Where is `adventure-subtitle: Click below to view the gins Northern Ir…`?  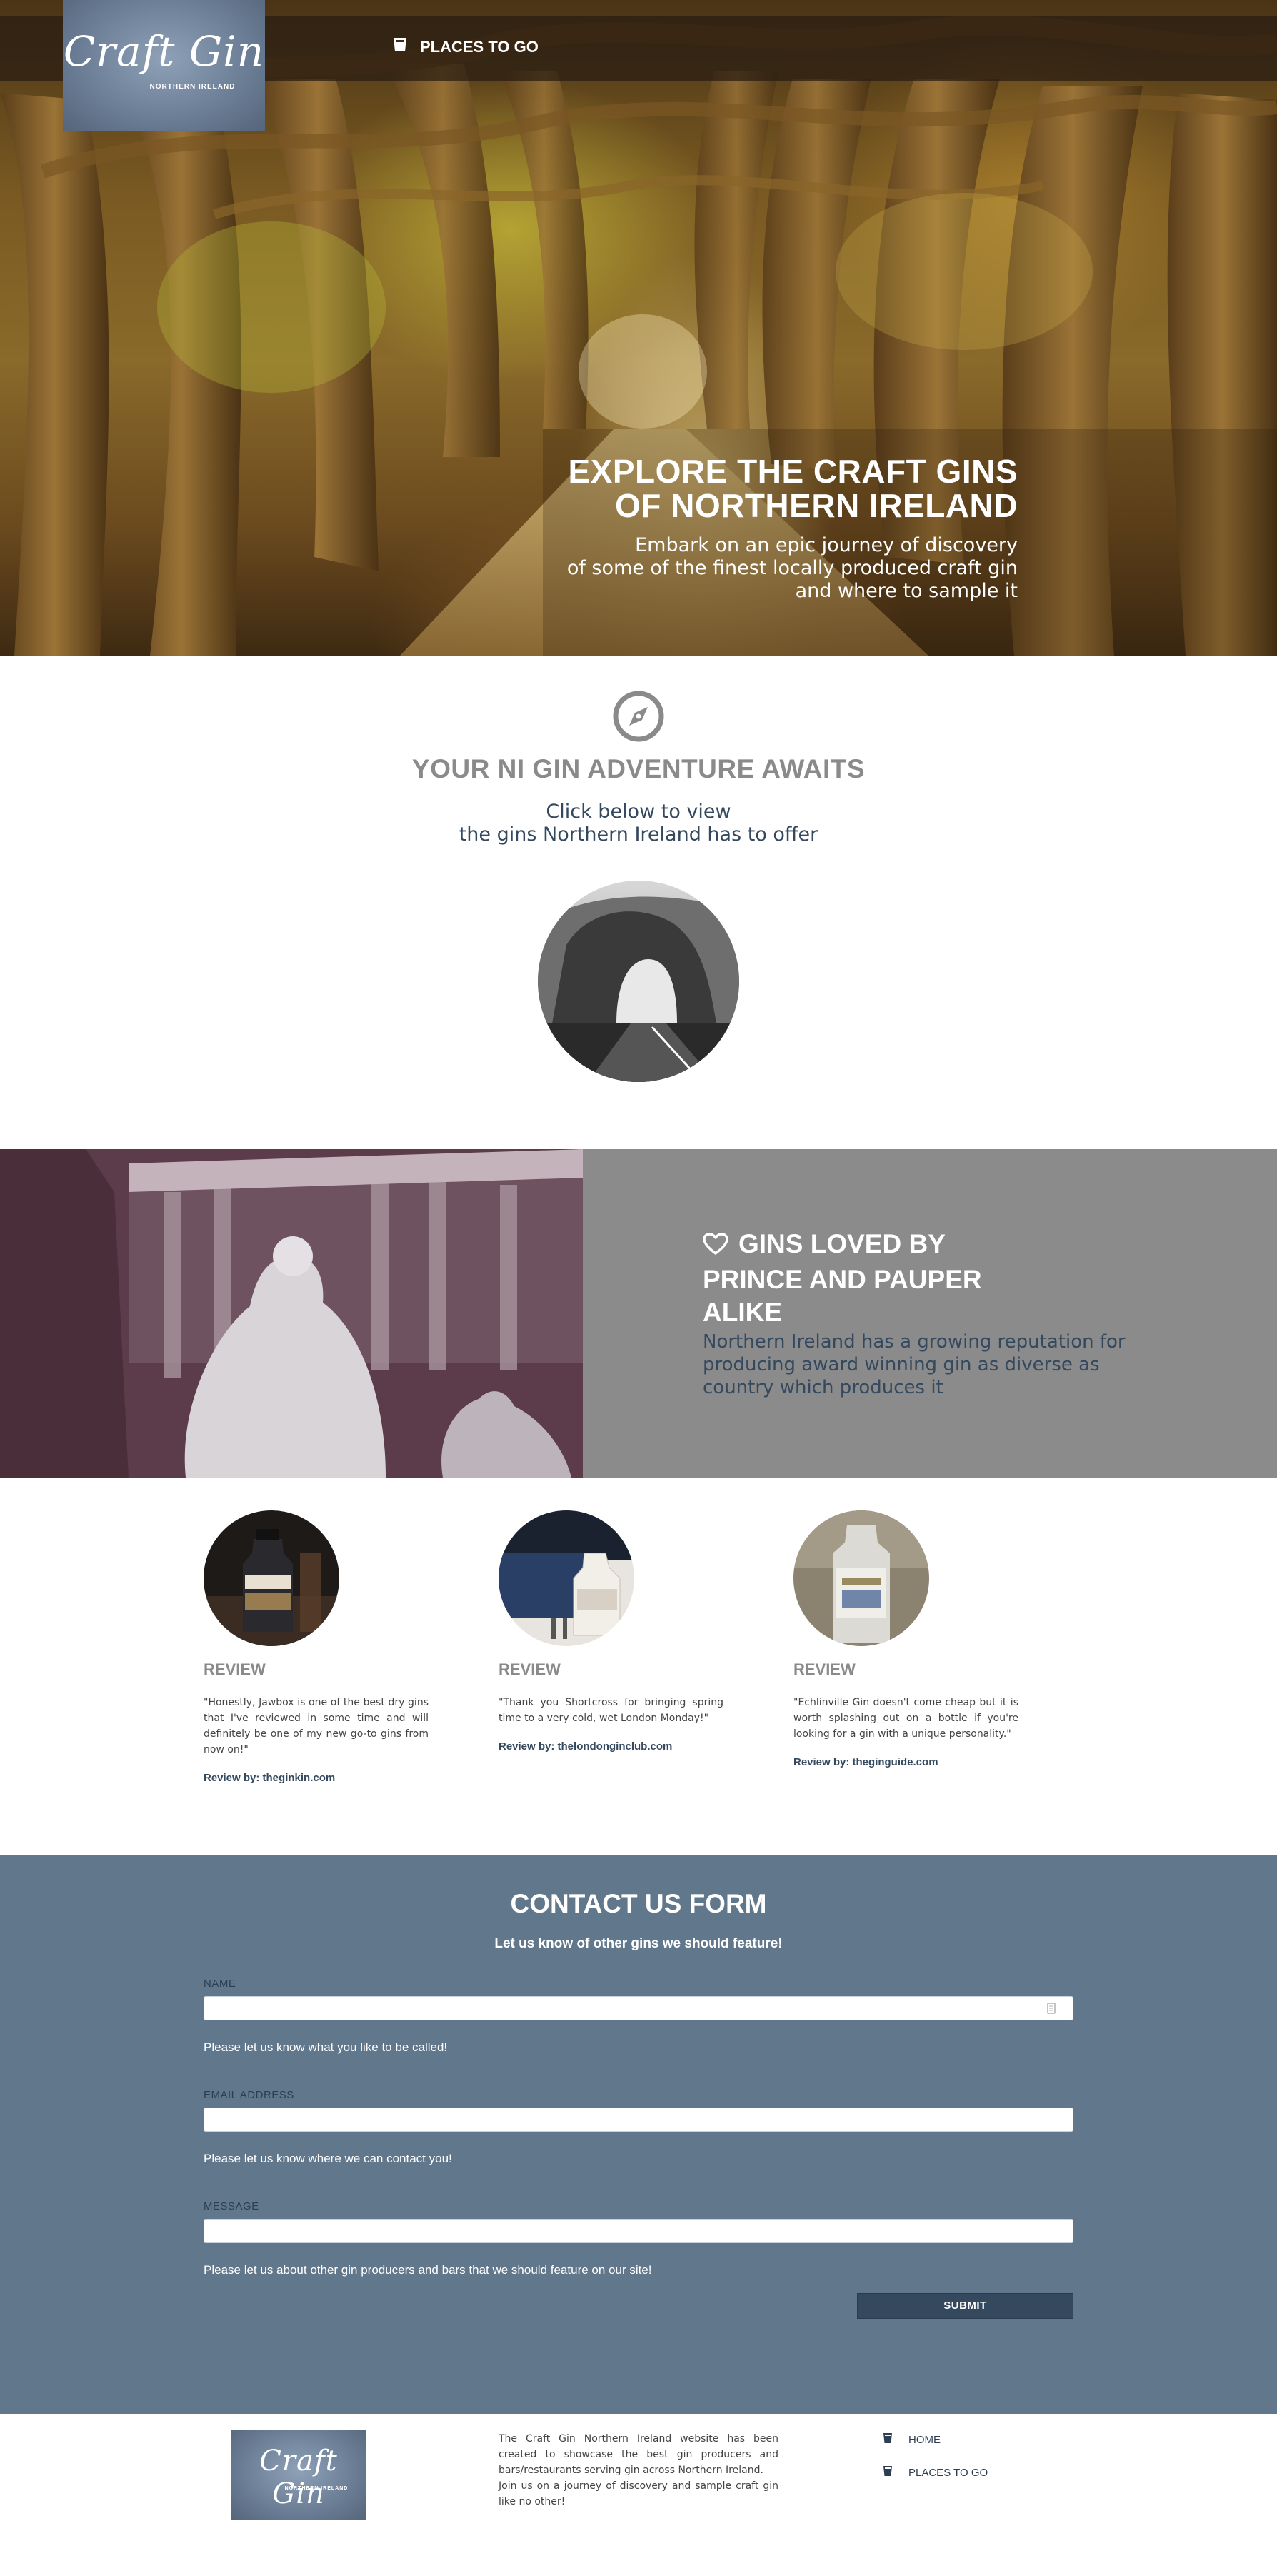
adventure-subtitle: Click below to view the gins Northern Ir… is located at coordinates (638, 823).